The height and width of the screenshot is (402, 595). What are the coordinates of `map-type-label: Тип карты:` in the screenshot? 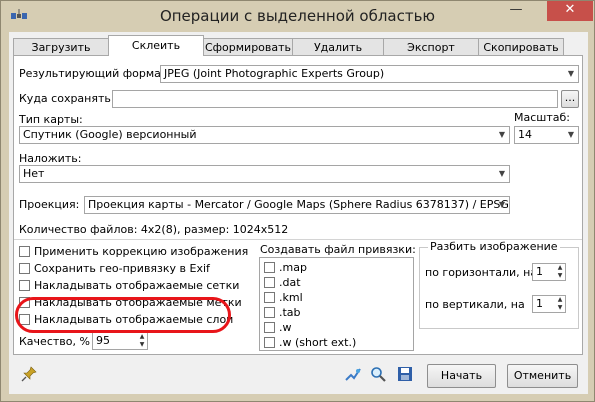 It's located at (51, 119).